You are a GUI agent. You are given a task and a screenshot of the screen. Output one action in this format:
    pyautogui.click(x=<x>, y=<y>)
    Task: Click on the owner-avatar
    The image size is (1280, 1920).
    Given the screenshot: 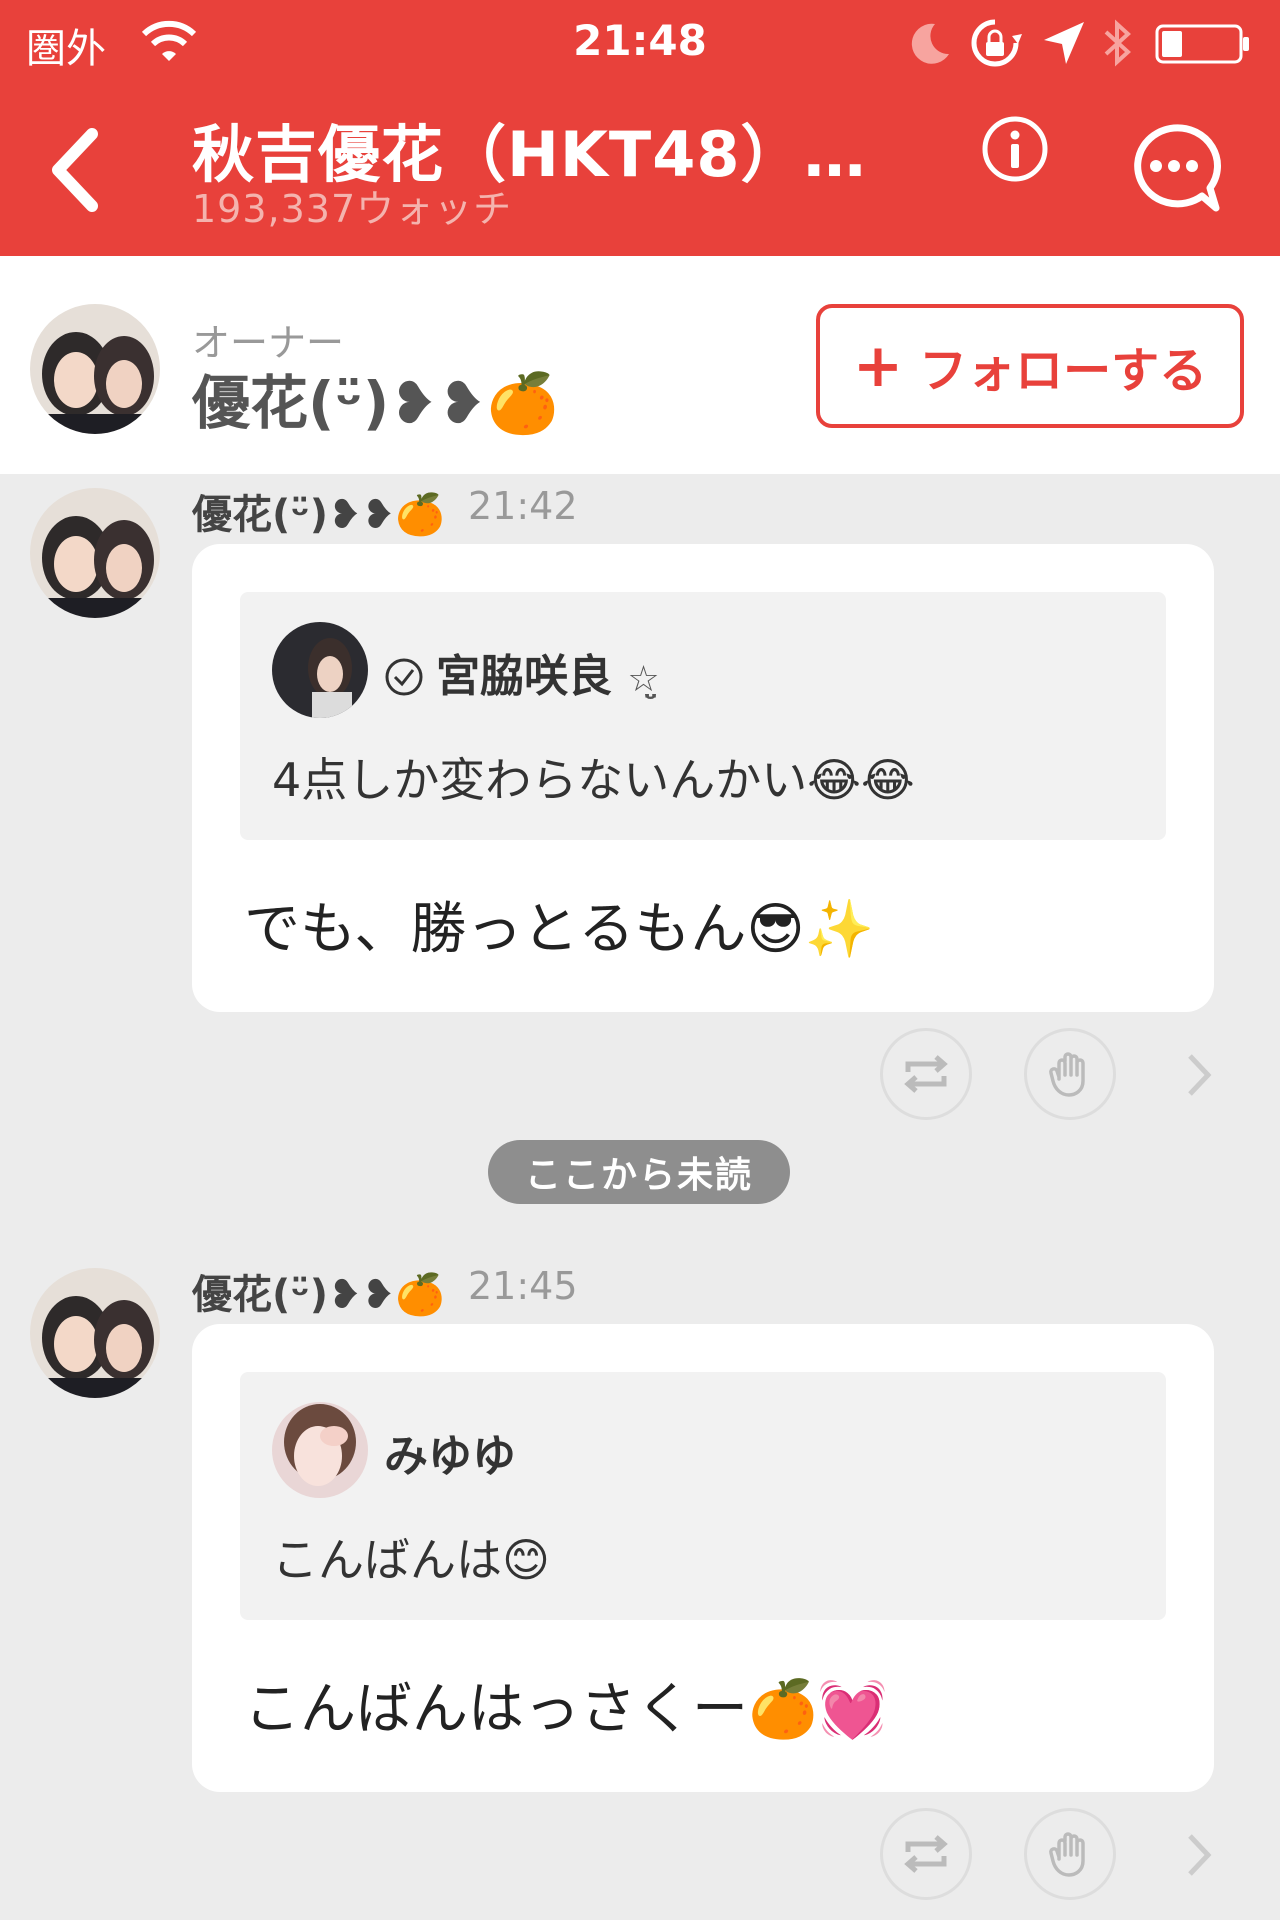 What is the action you would take?
    pyautogui.click(x=95, y=369)
    